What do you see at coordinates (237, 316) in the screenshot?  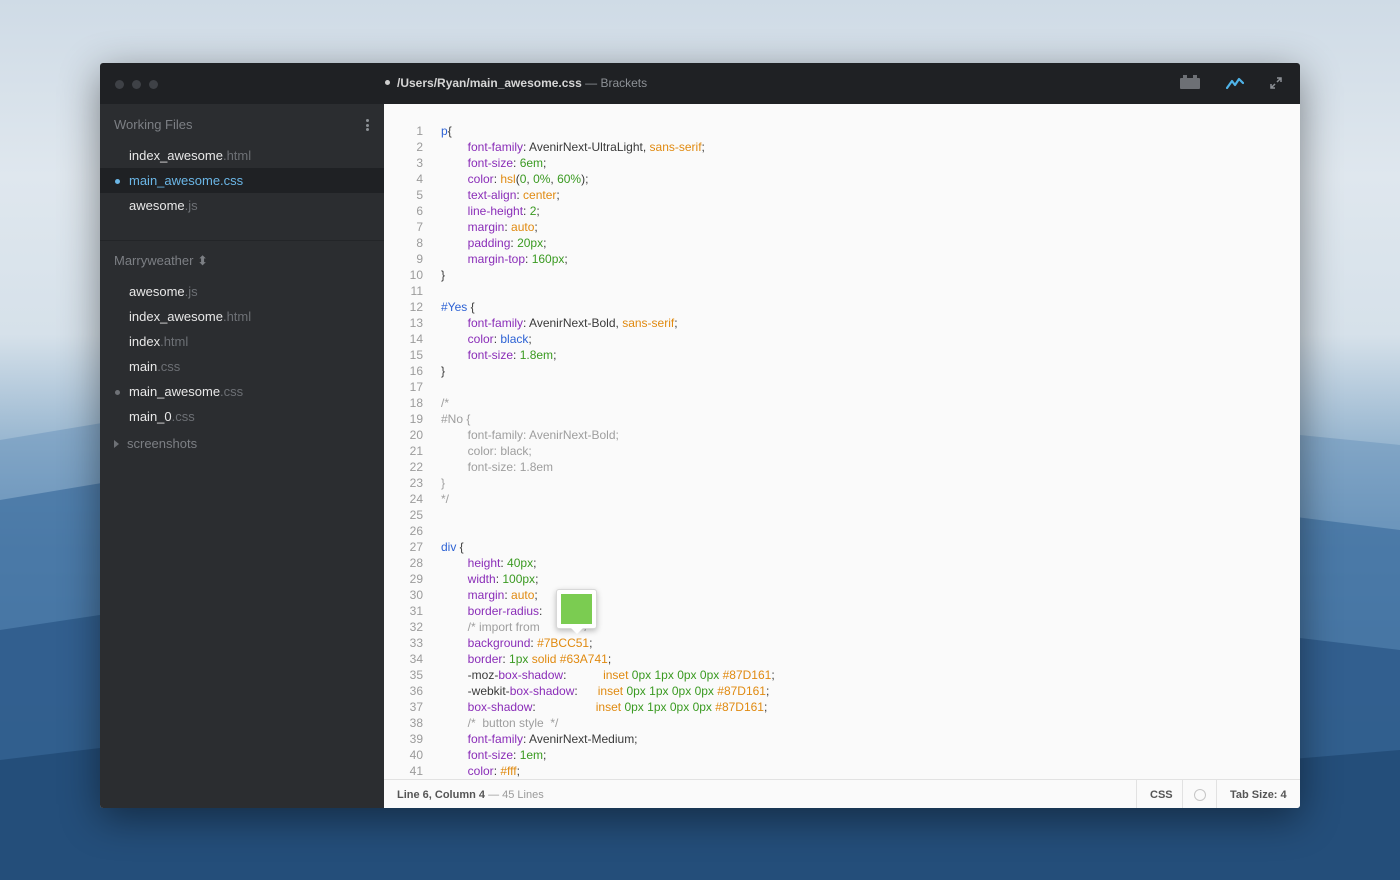 I see `file-ext: .html` at bounding box center [237, 316].